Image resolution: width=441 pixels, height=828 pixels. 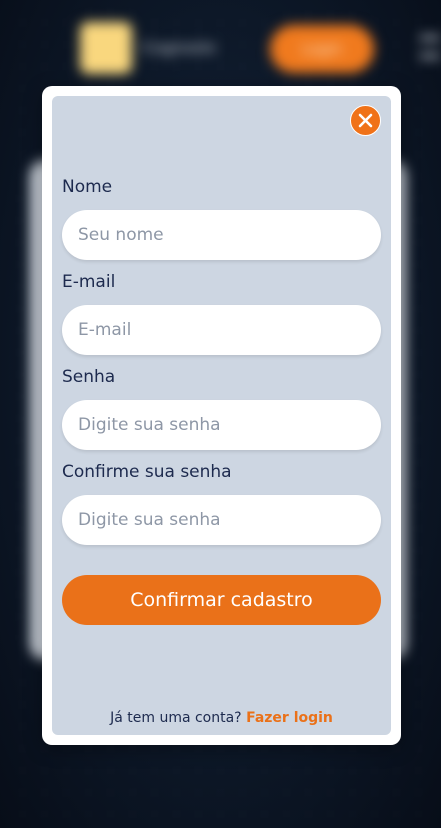 What do you see at coordinates (289, 718) in the screenshot?
I see `login-link: Fazer login` at bounding box center [289, 718].